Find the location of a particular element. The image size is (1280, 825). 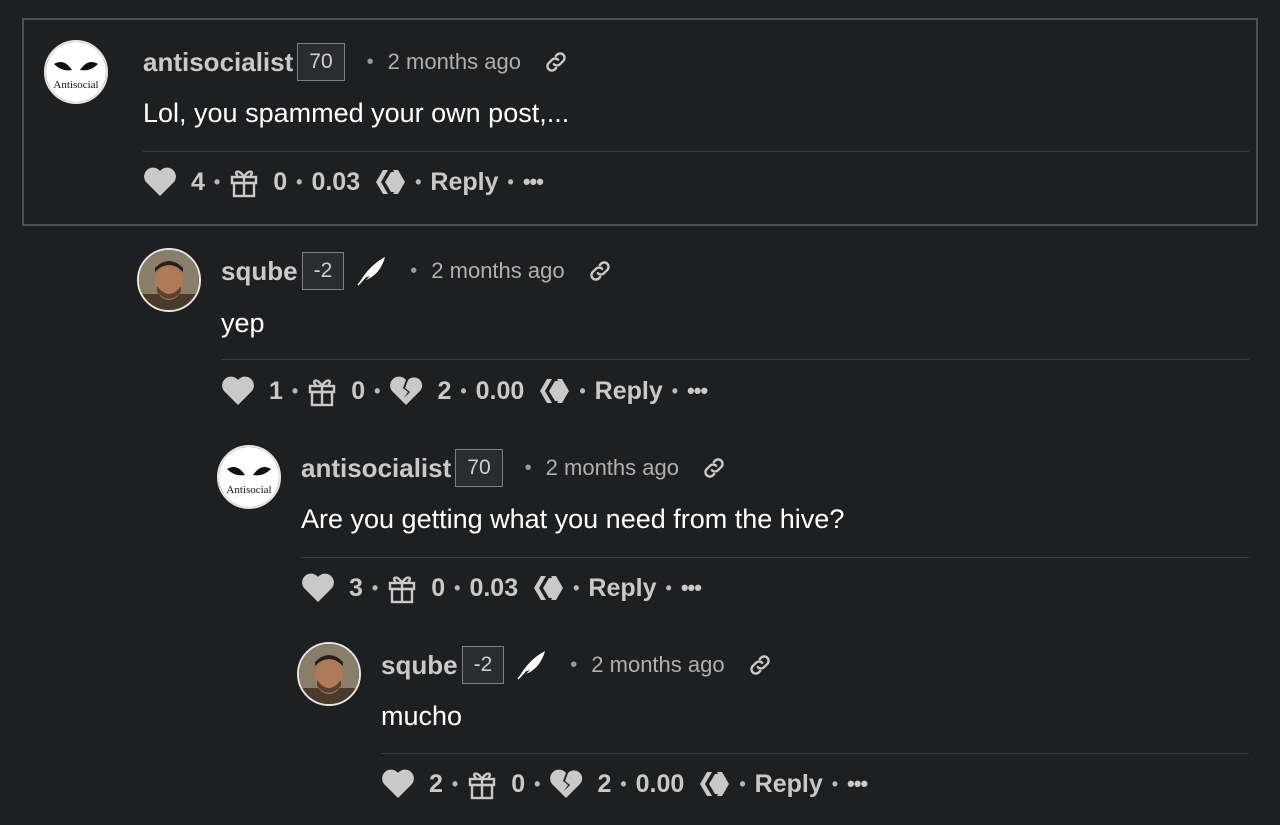

comment-body: yep is located at coordinates (243, 323).